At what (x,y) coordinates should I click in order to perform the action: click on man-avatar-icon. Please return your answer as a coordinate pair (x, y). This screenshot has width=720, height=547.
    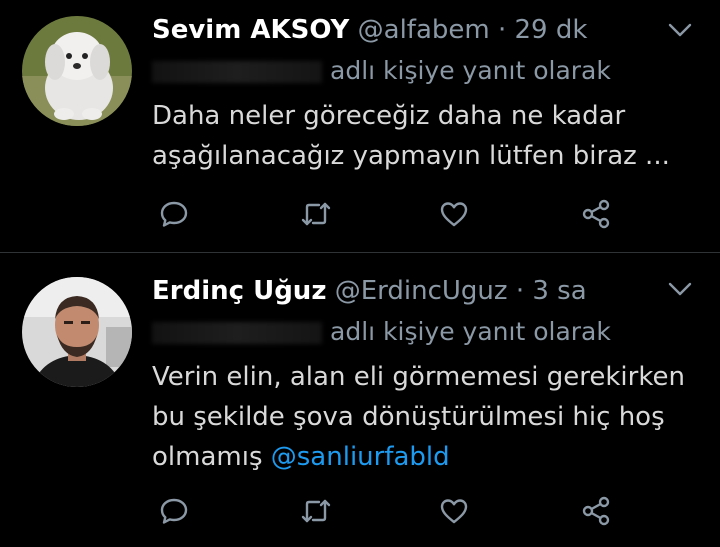
    Looking at the image, I should click on (77, 332).